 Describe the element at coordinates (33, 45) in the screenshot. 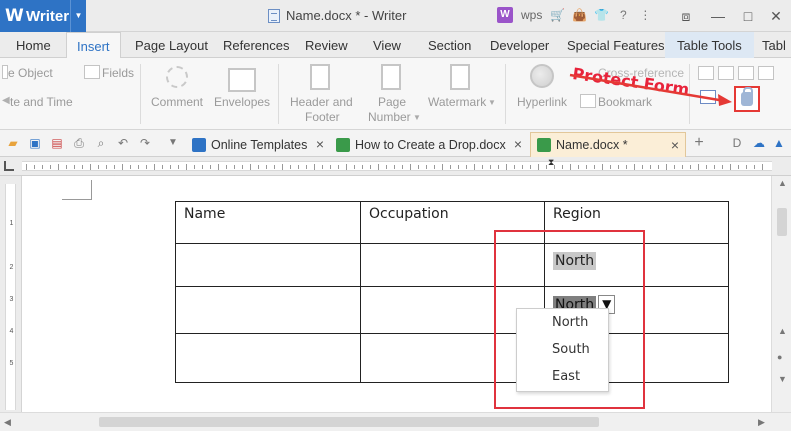

I see `tab-home: Home` at that location.